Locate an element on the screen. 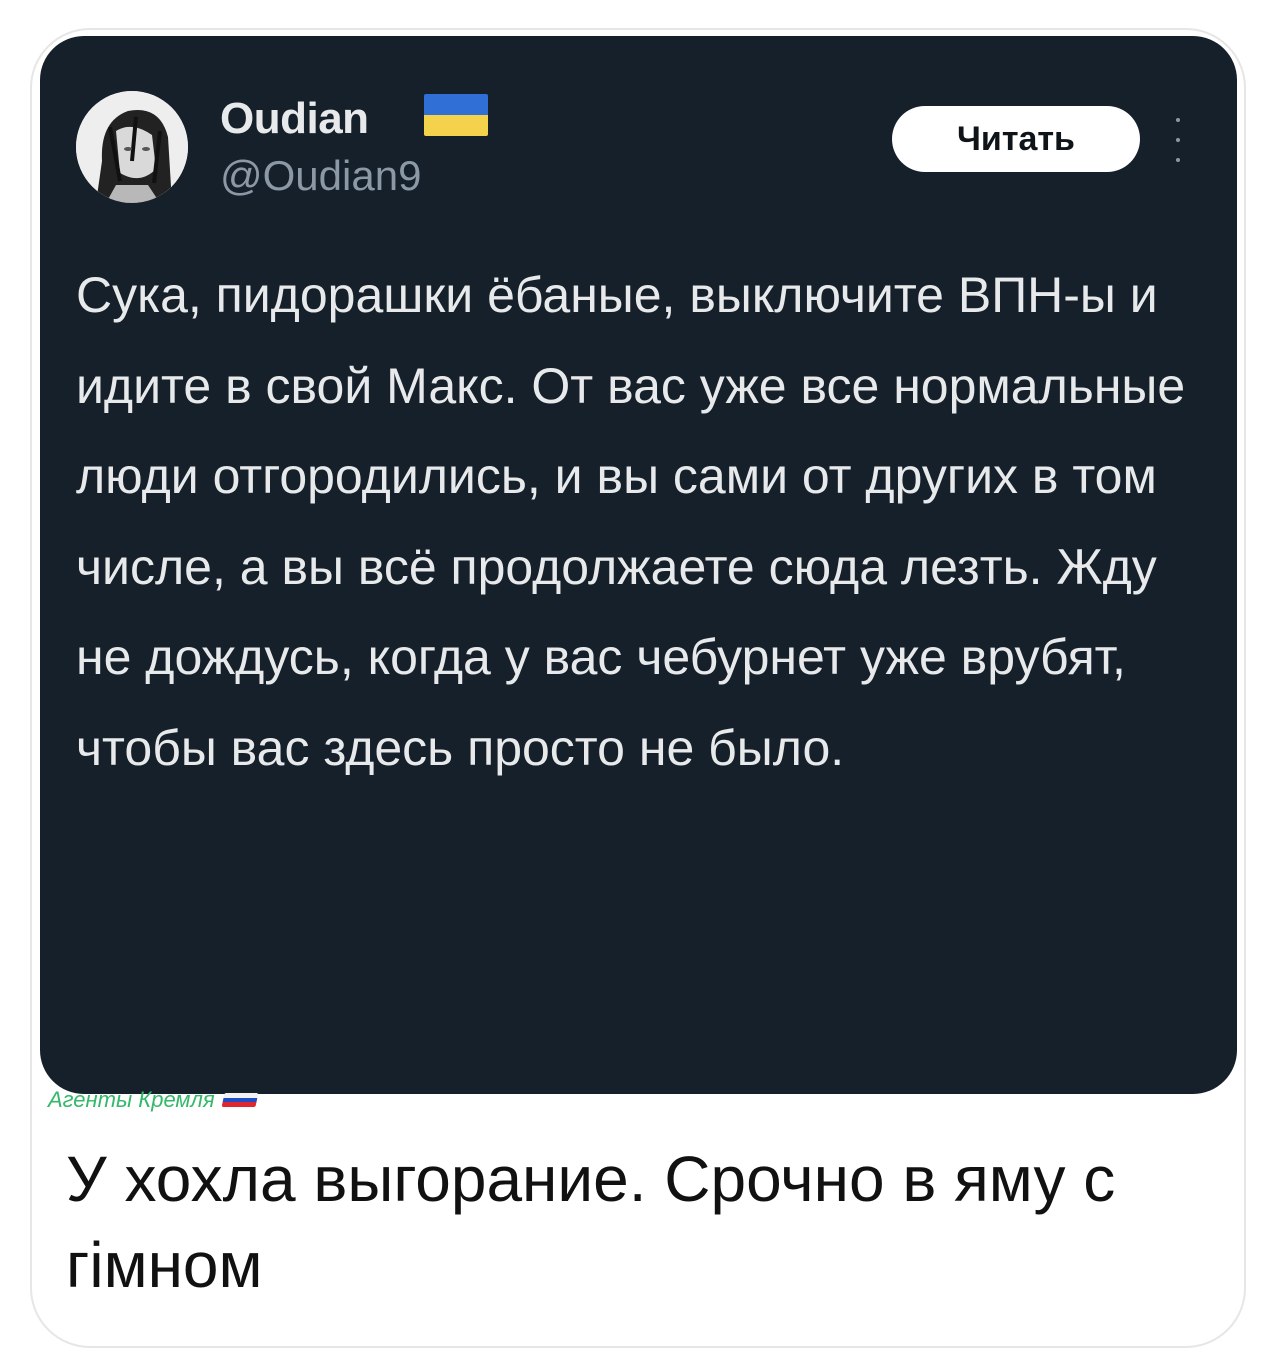  russia-flag-icon is located at coordinates (240, 1100).